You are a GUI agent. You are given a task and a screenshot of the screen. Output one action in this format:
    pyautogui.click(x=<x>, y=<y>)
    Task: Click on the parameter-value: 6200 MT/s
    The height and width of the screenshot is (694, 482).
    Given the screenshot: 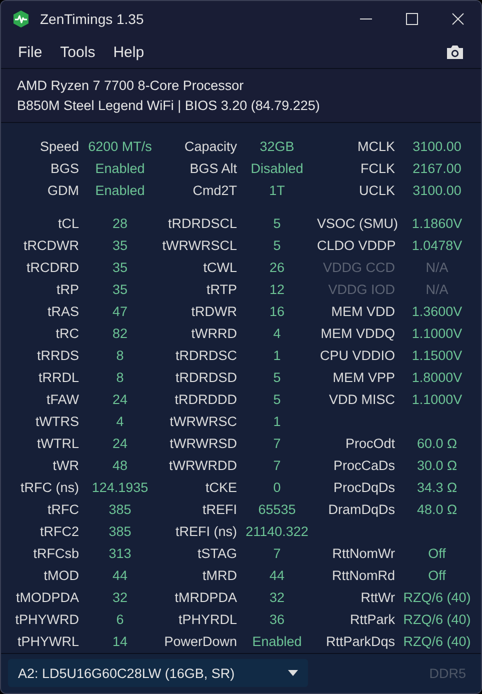 What is the action you would take?
    pyautogui.click(x=120, y=146)
    